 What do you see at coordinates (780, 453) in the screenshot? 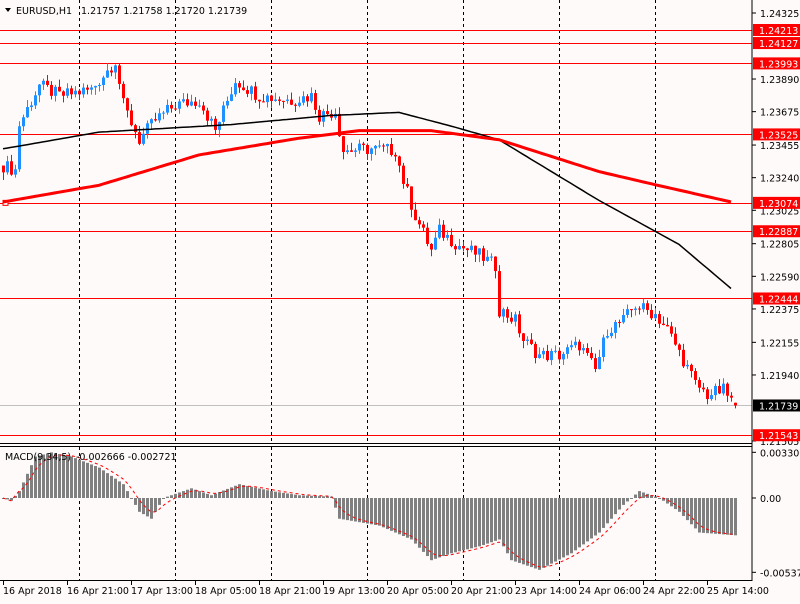
I see `macd-tick-label: 0.003306` at bounding box center [780, 453].